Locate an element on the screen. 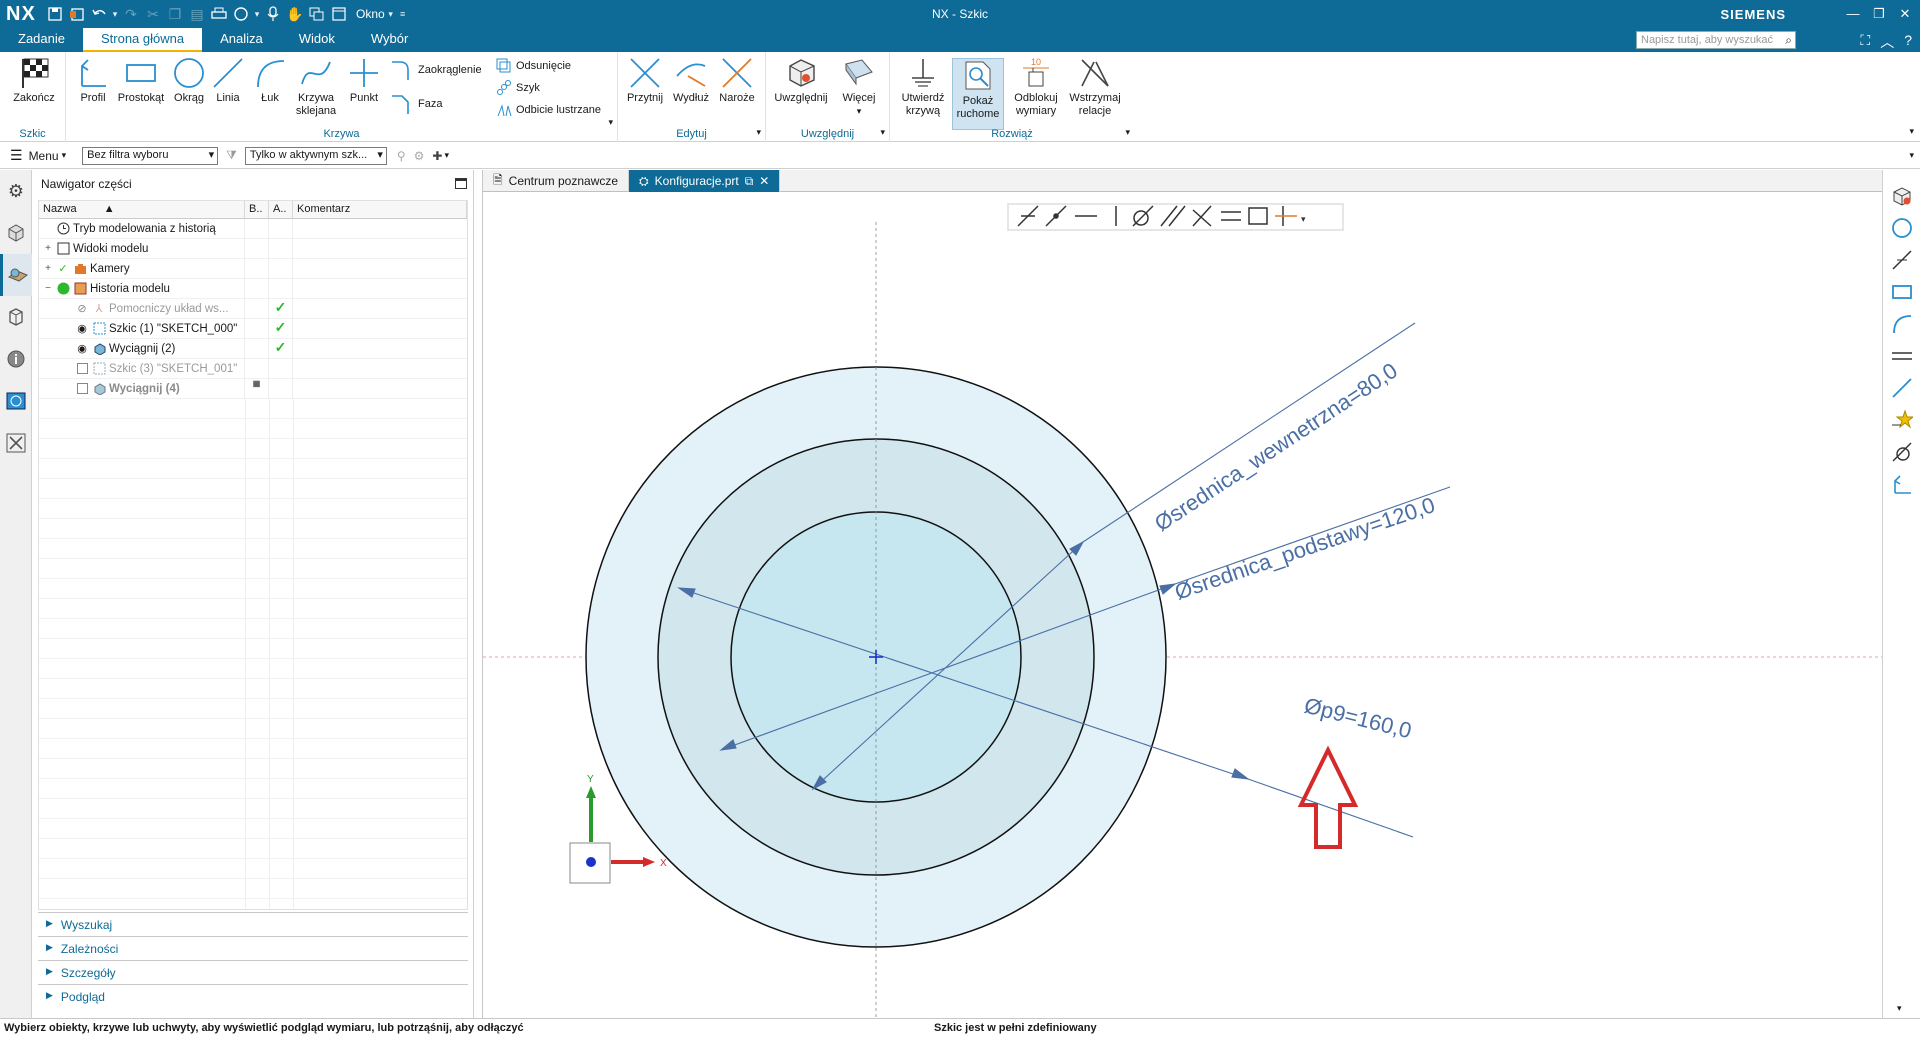 This screenshot has width=1920, height=1038. coincident-tool-icon is located at coordinates (1901, 260).